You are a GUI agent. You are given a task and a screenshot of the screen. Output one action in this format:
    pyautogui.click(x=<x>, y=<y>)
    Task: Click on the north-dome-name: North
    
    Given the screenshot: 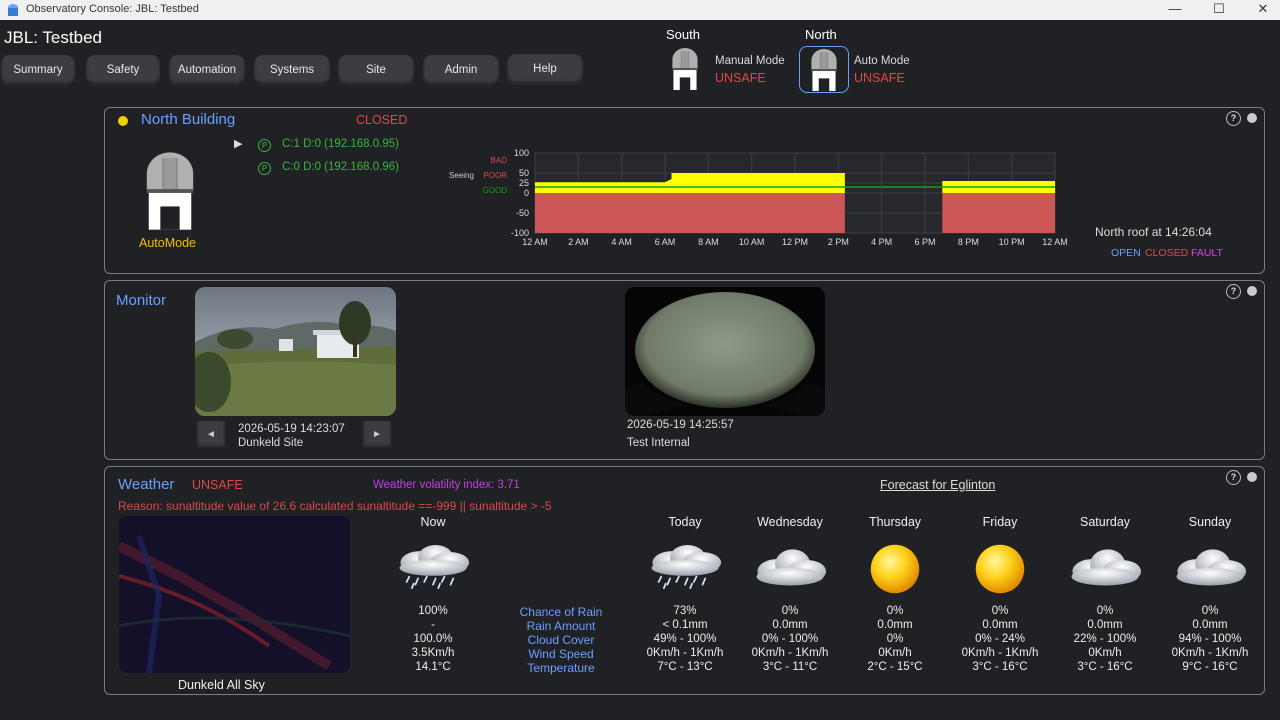 What is the action you would take?
    pyautogui.click(x=821, y=34)
    